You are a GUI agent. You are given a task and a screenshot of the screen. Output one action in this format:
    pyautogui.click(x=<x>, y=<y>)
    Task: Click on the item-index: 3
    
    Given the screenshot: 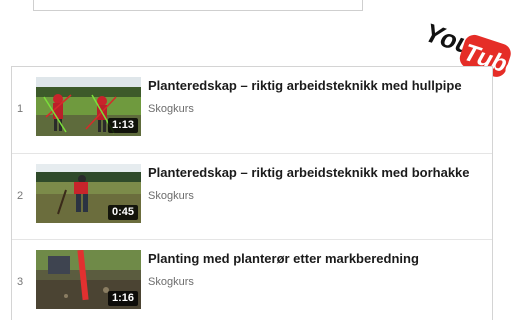 What is the action you would take?
    pyautogui.click(x=20, y=282)
    